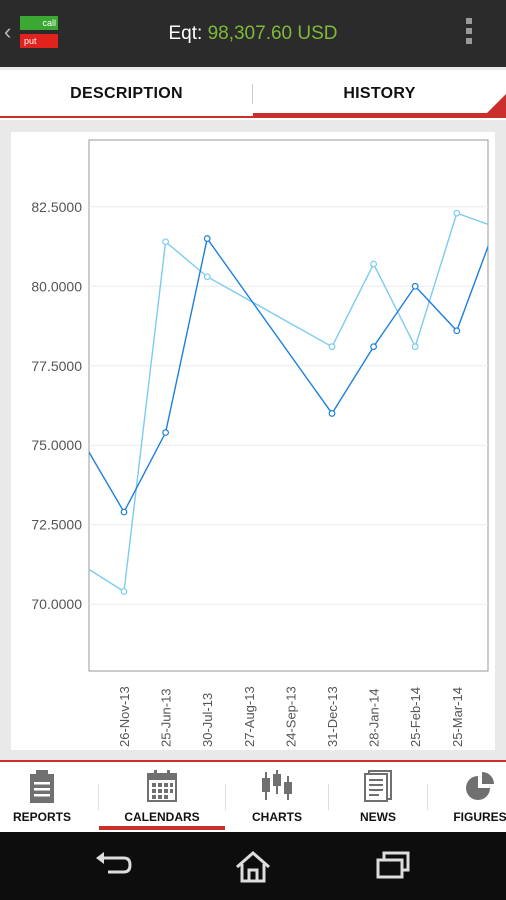 Image resolution: width=506 pixels, height=900 pixels. Describe the element at coordinates (113, 864) in the screenshot. I see `back-icon` at that location.